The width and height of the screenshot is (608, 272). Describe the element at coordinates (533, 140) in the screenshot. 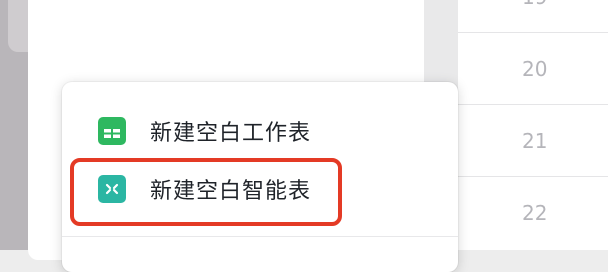

I see `row-number: 21` at that location.